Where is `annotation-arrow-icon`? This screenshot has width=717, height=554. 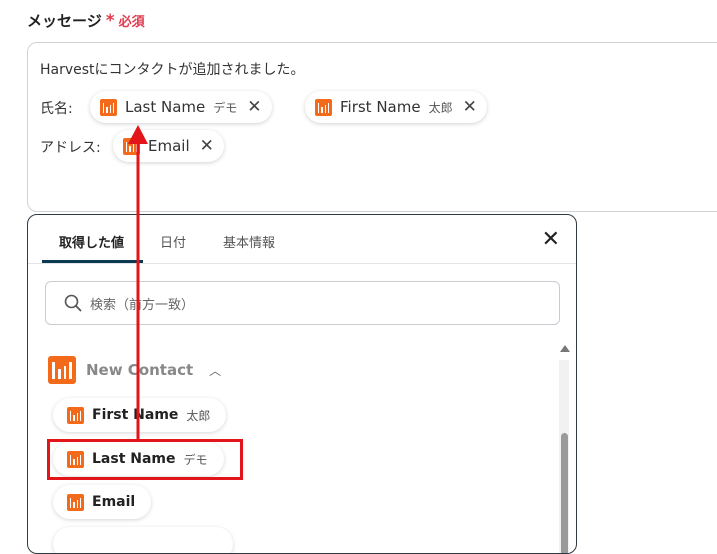
annotation-arrow-icon is located at coordinates (138, 282).